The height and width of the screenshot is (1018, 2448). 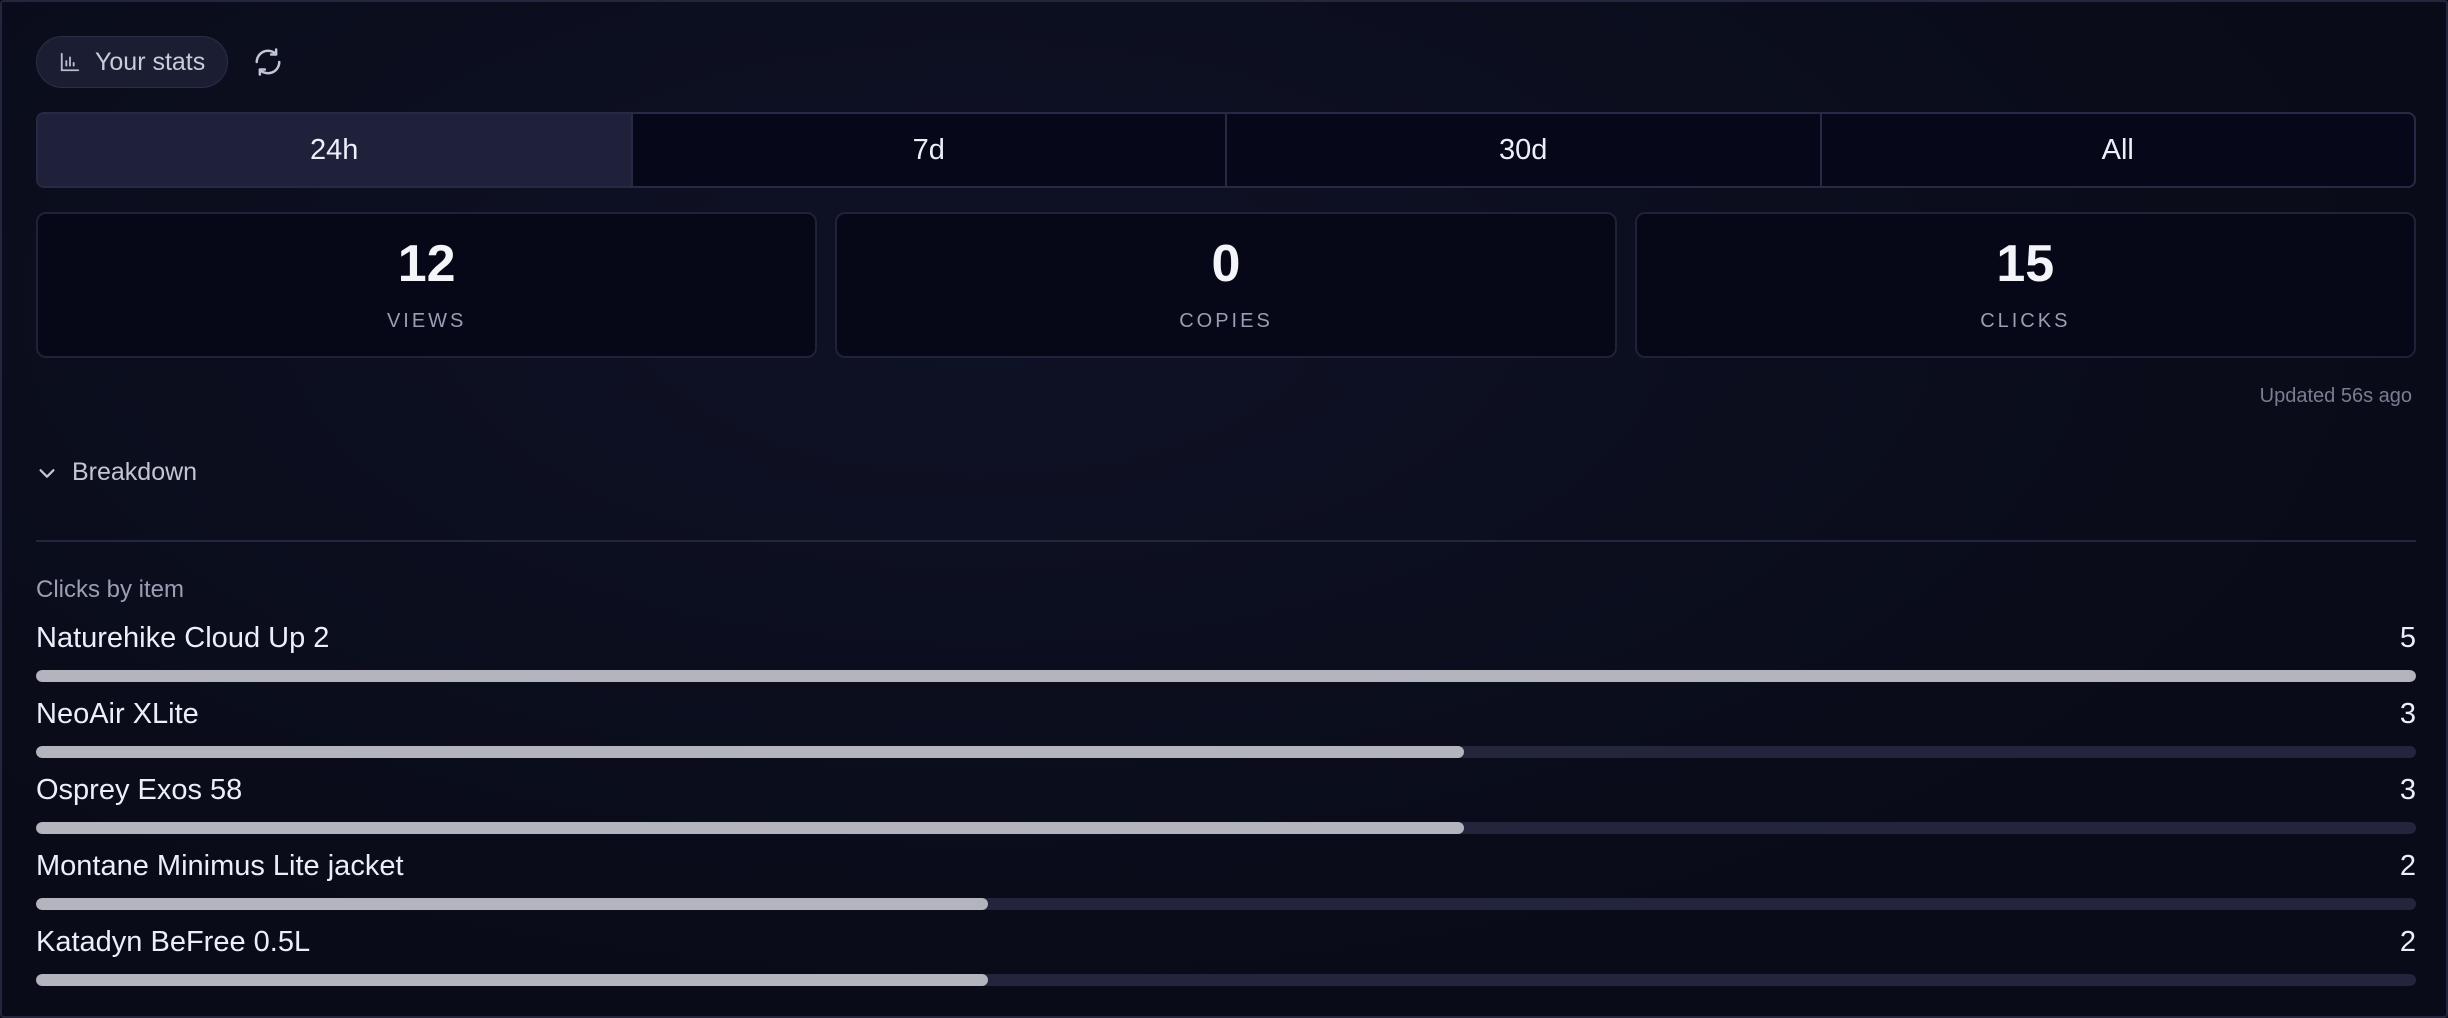 What do you see at coordinates (135, 472) in the screenshot?
I see `breakdown-label: Breakdown` at bounding box center [135, 472].